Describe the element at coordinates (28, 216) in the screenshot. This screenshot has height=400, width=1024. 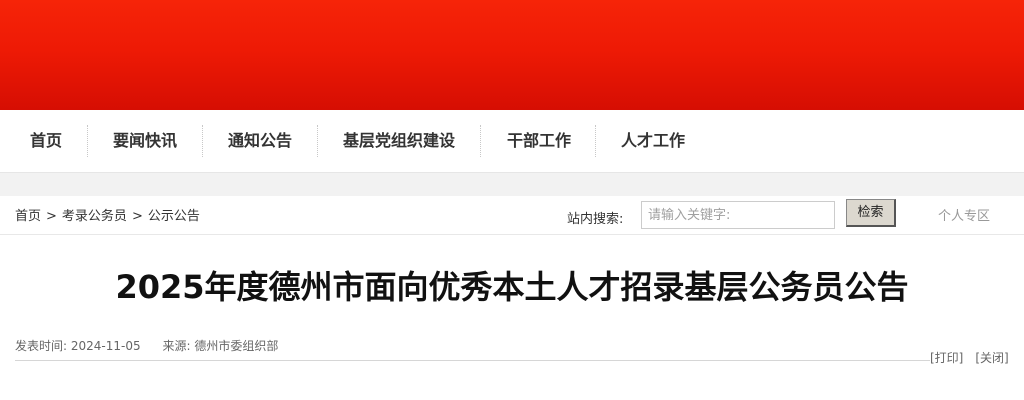
I see `breadcrumb-home: 首页` at that location.